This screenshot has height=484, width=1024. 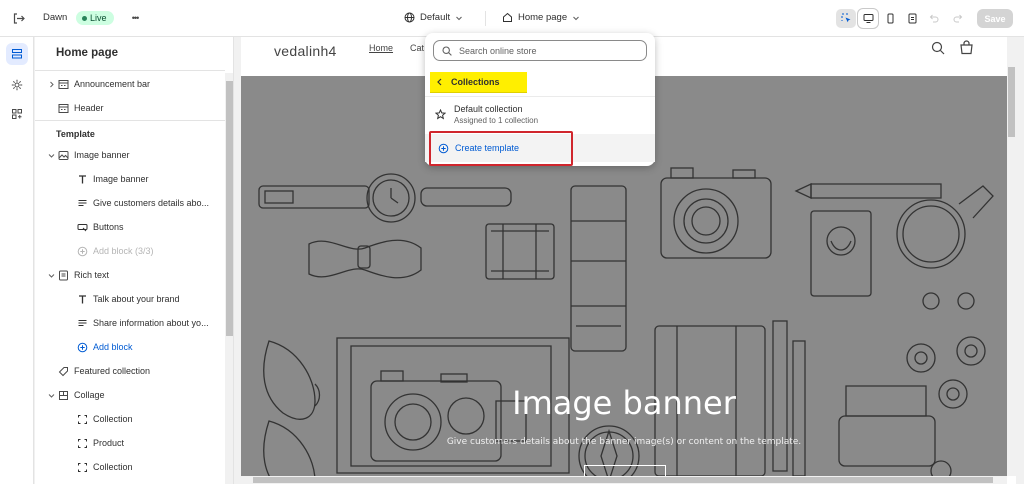 What do you see at coordinates (89, 108) in the screenshot?
I see `section-label: Header` at bounding box center [89, 108].